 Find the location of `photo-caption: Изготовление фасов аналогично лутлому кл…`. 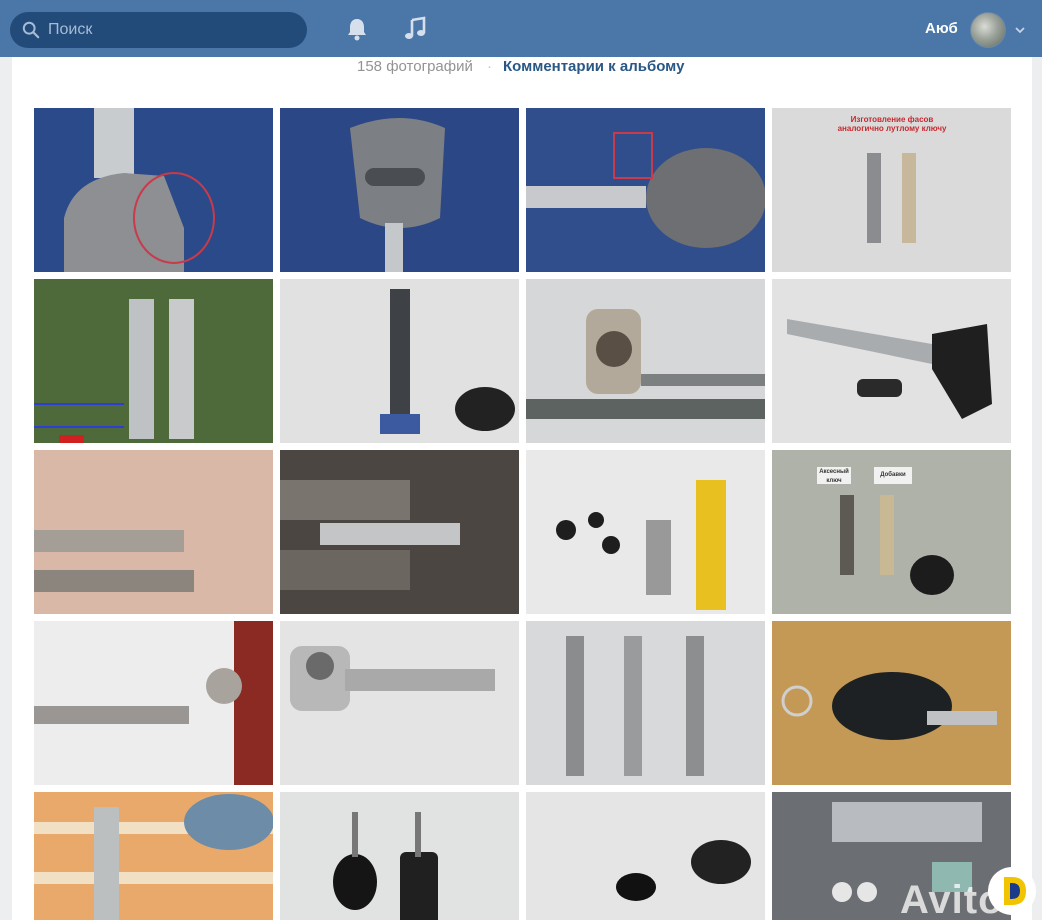

photo-caption: Изготовление фасов аналогично лутлому кл… is located at coordinates (892, 124).